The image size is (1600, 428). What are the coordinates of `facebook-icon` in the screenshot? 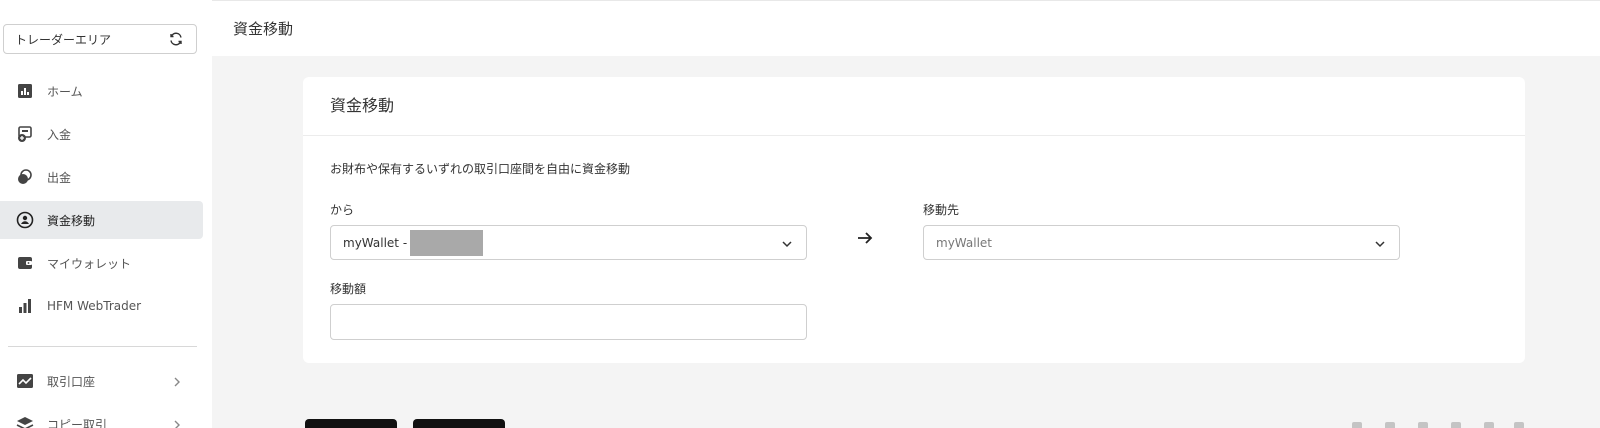 It's located at (1357, 425).